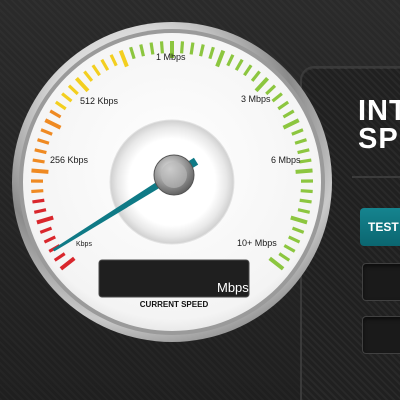 The width and height of the screenshot is (400, 400). Describe the element at coordinates (174, 304) in the screenshot. I see `speed-readout-caption: CURRENT SPEED` at that location.